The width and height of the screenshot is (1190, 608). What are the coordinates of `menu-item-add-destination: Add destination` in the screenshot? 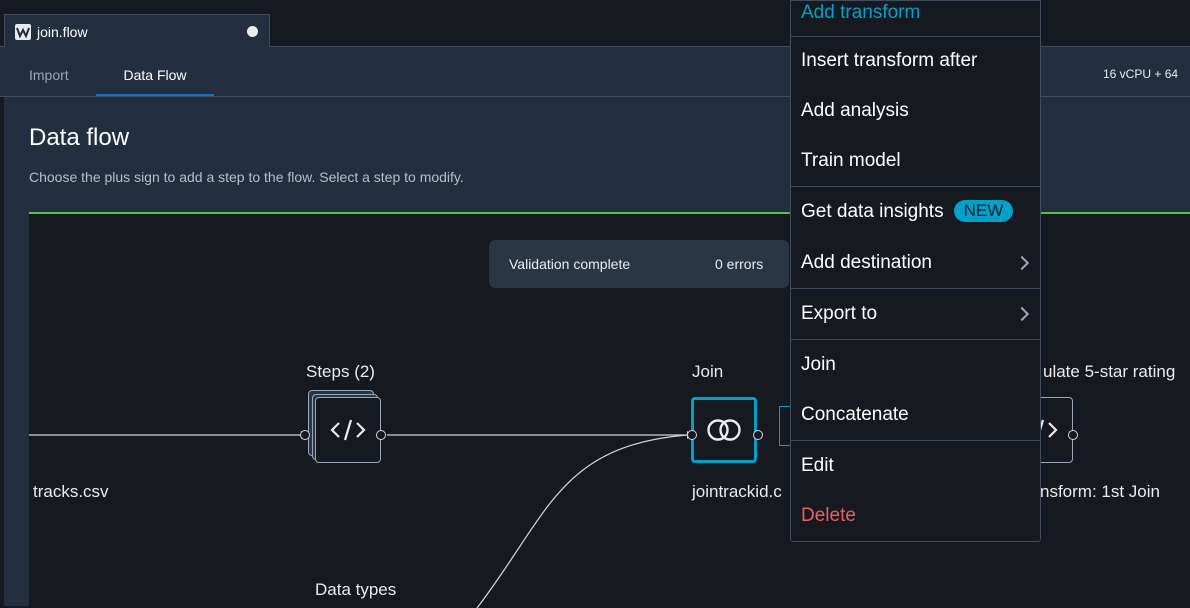 It's located at (866, 263).